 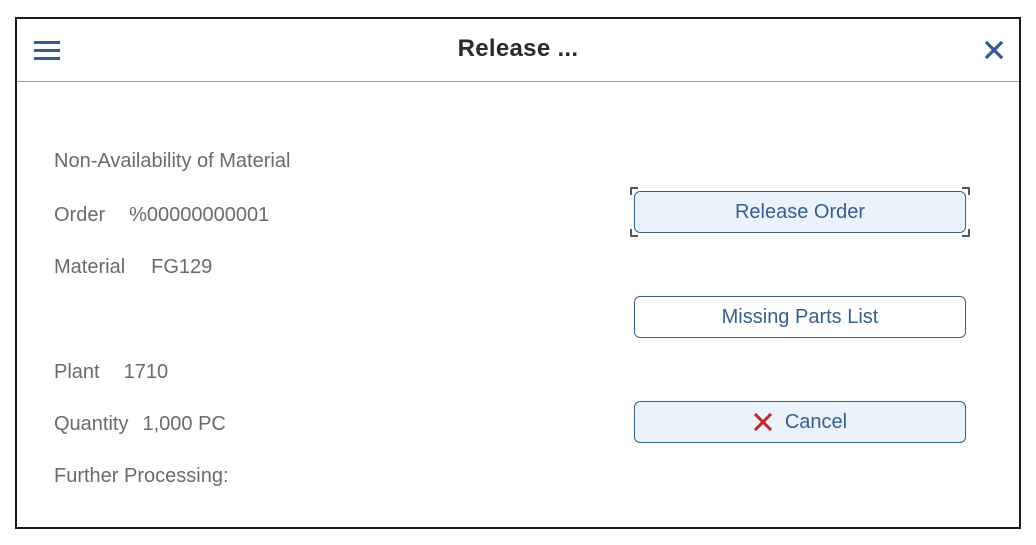 What do you see at coordinates (146, 372) in the screenshot?
I see `plant-value: 1710` at bounding box center [146, 372].